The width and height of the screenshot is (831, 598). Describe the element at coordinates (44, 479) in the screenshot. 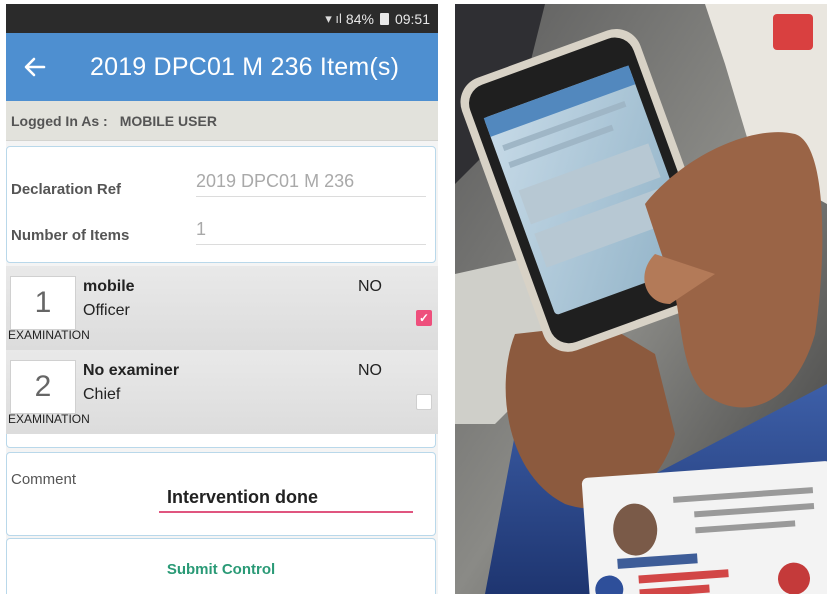

I see `comment-label: Comment` at that location.